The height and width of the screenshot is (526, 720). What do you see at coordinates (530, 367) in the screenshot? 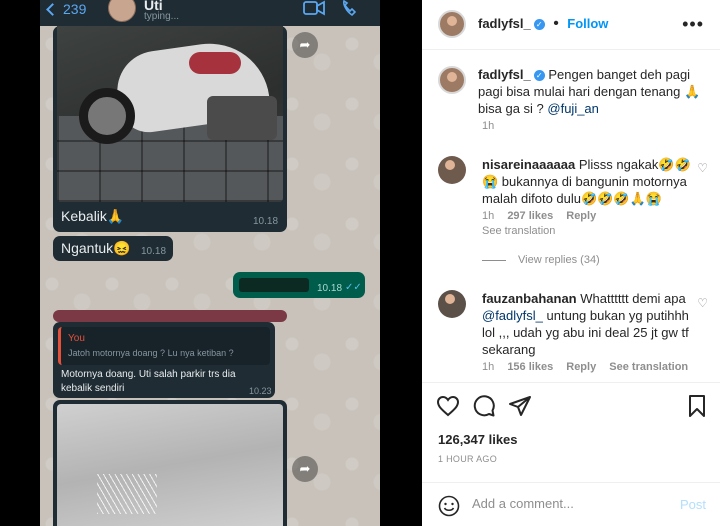
I see `comment-likes: 156 likes` at bounding box center [530, 367].